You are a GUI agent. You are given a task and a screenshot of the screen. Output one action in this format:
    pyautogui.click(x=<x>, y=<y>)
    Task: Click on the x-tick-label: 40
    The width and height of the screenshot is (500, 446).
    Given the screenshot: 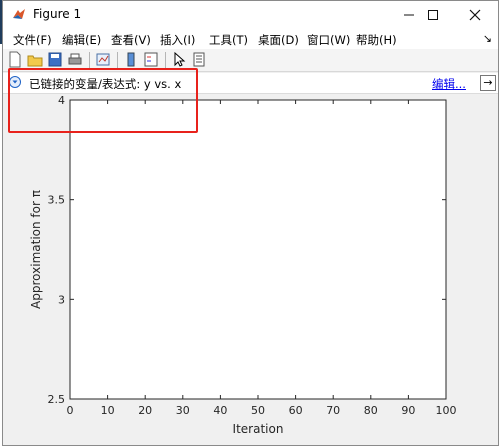 What is the action you would take?
    pyautogui.click(x=220, y=410)
    